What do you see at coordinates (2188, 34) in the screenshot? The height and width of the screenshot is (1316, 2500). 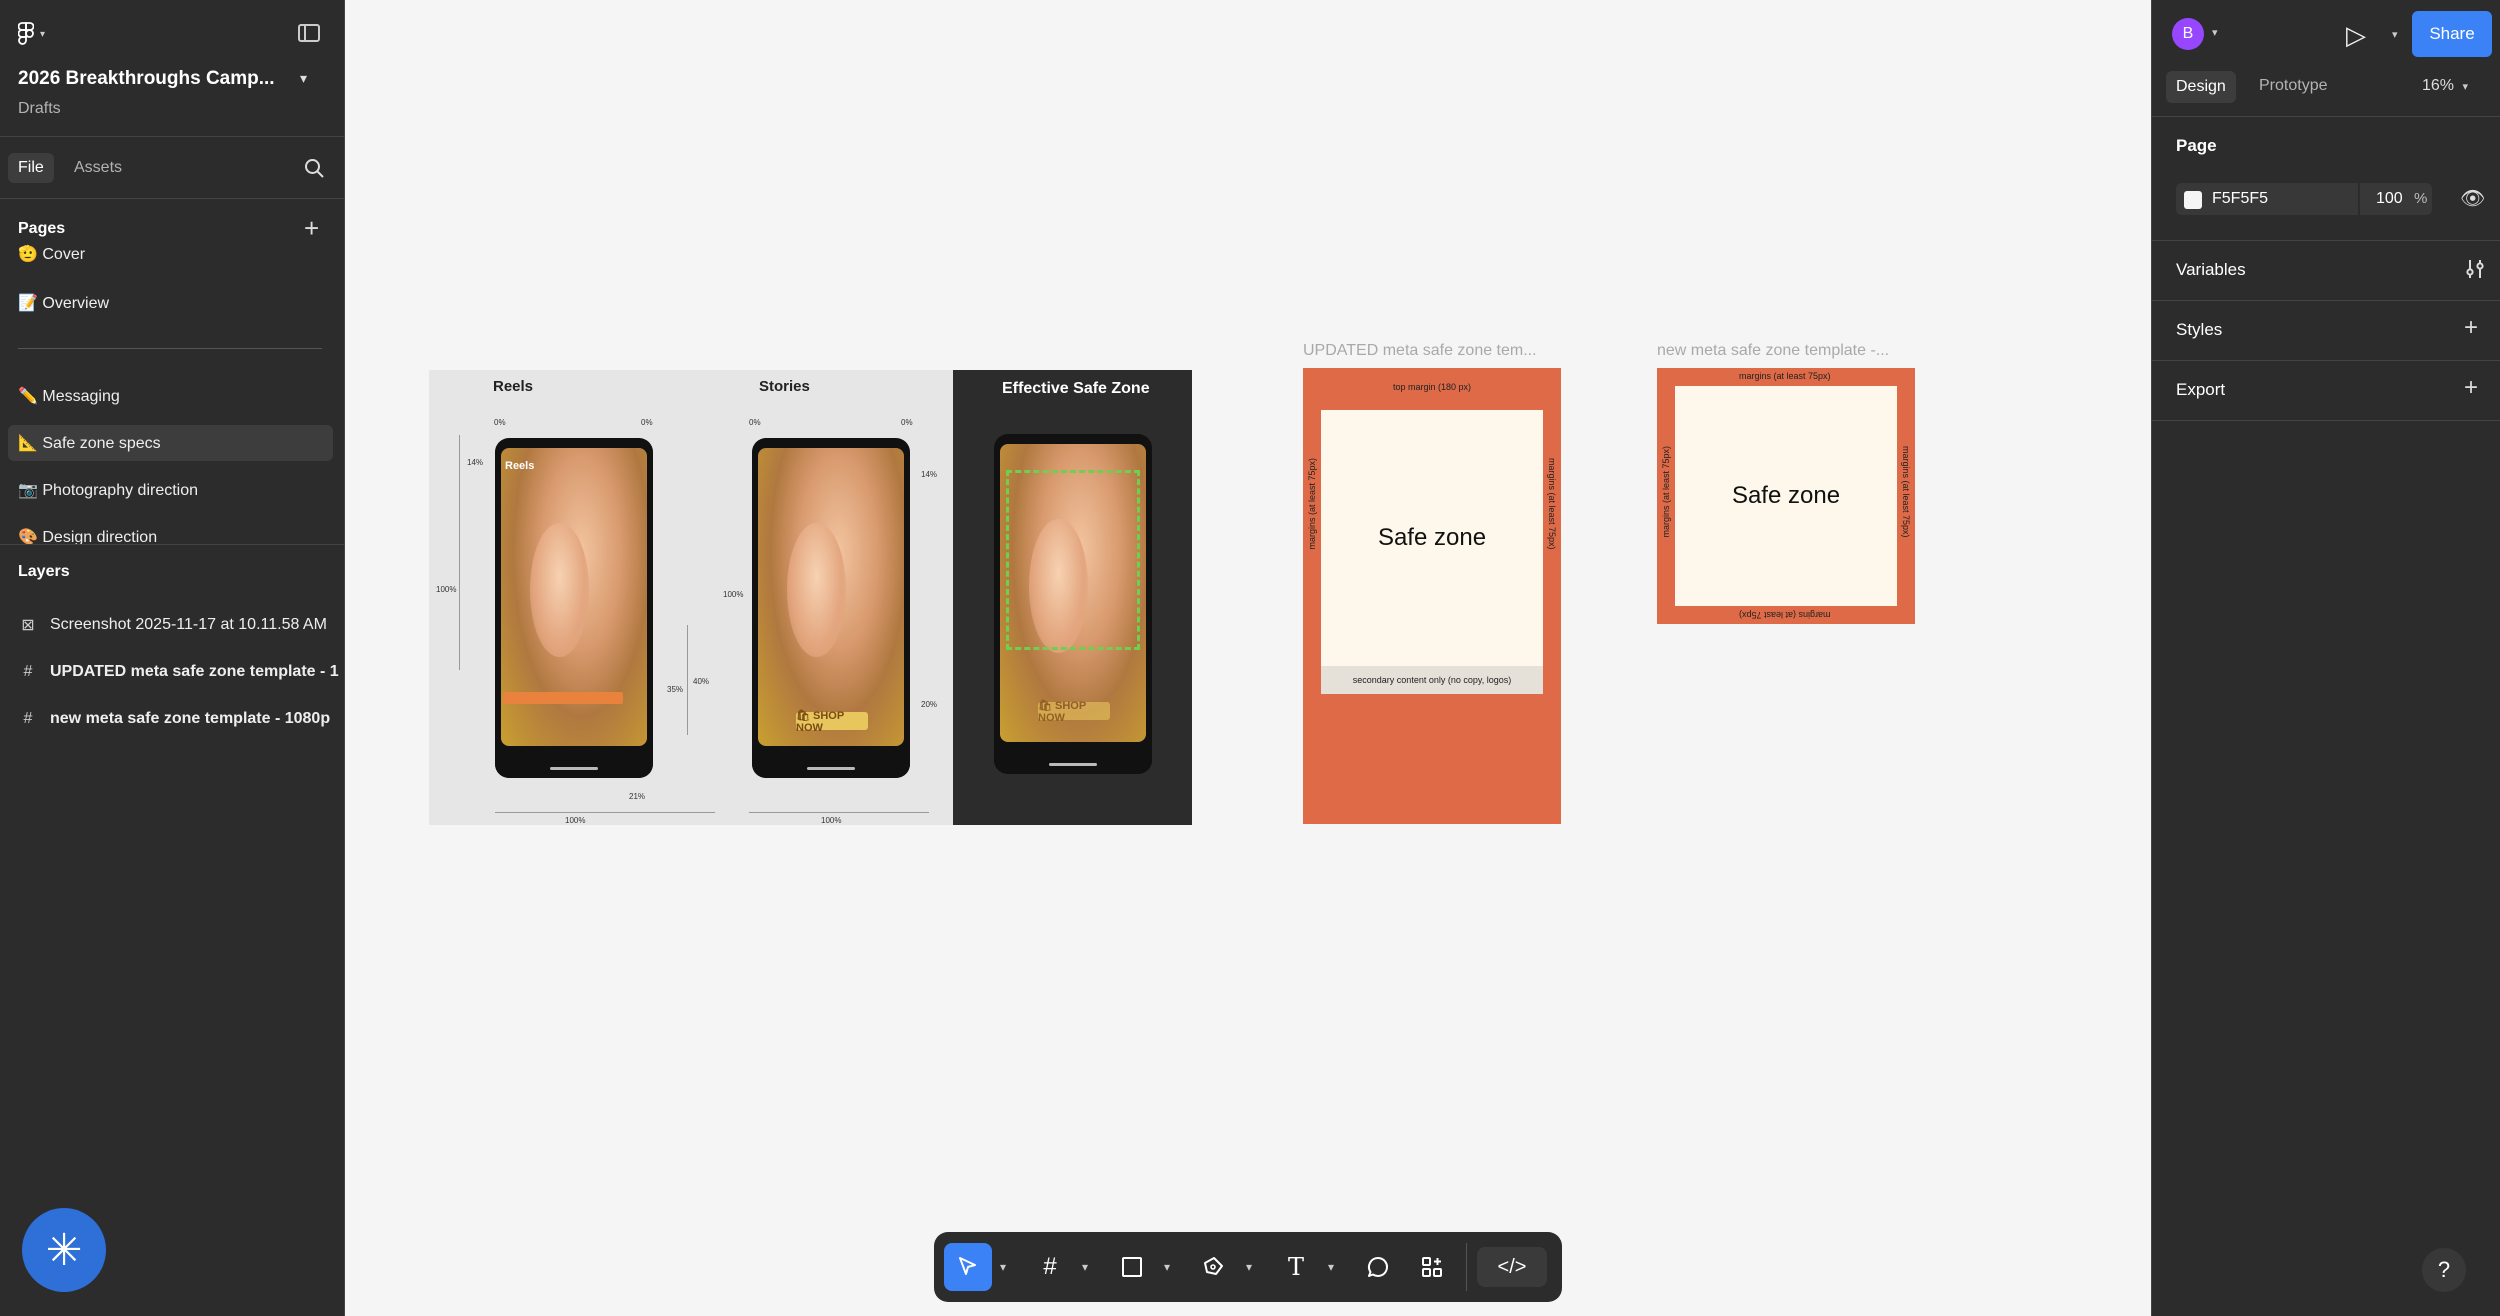 I see `avatar: B` at bounding box center [2188, 34].